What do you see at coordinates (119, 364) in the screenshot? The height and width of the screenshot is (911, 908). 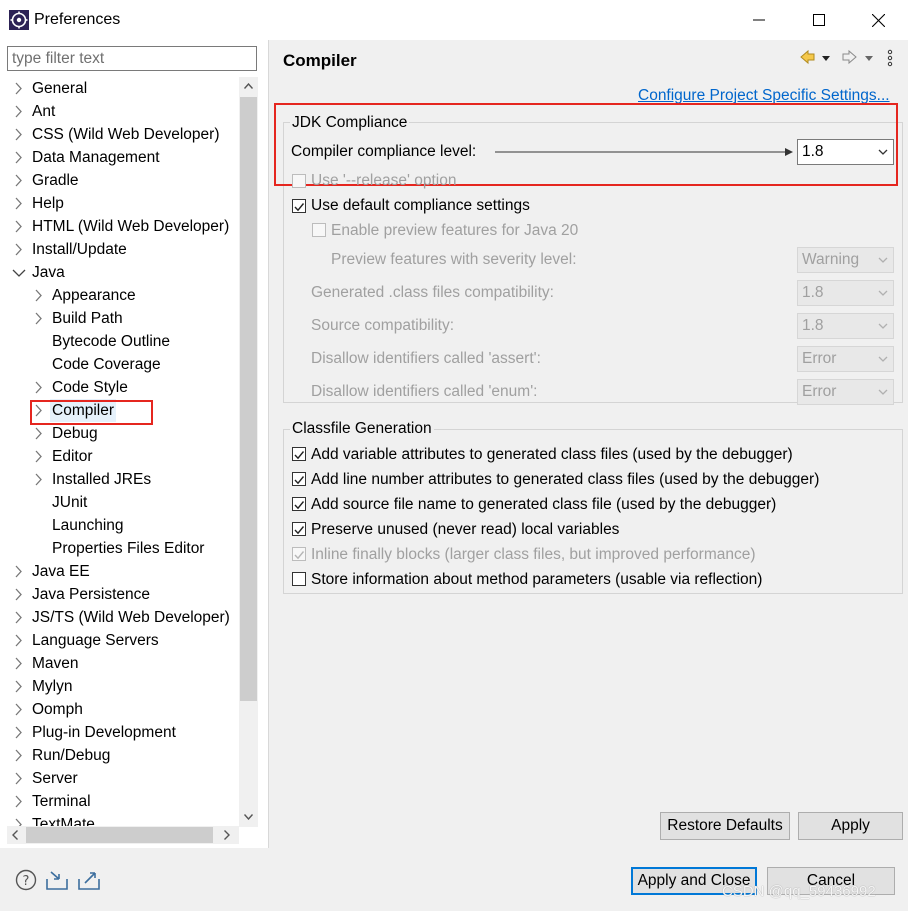 I see `tree-item: Code Coverage` at bounding box center [119, 364].